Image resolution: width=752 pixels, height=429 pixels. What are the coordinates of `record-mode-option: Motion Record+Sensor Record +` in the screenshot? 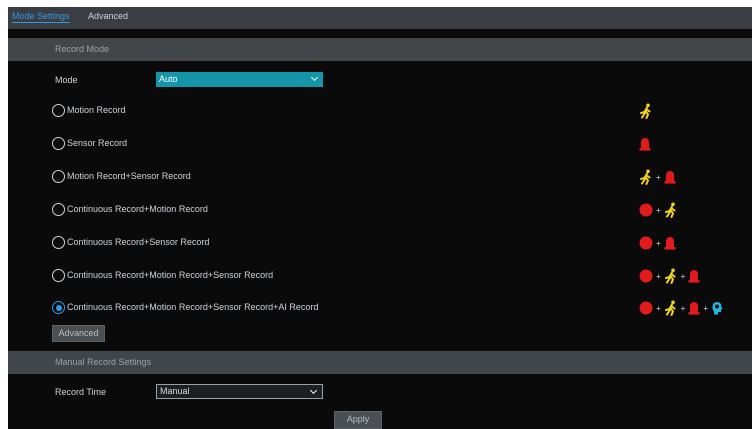 It's located at (402, 177).